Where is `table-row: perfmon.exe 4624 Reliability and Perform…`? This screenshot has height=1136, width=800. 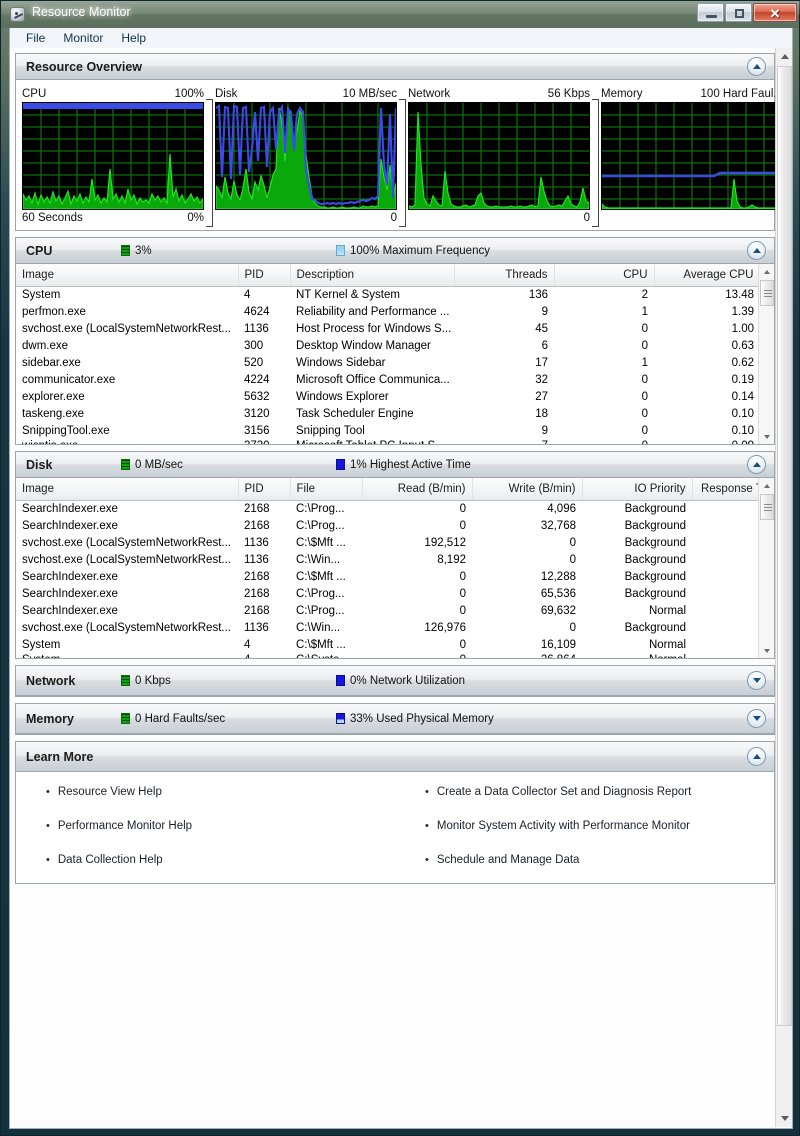
table-row: perfmon.exe 4624 Reliability and Perform… is located at coordinates (388, 311).